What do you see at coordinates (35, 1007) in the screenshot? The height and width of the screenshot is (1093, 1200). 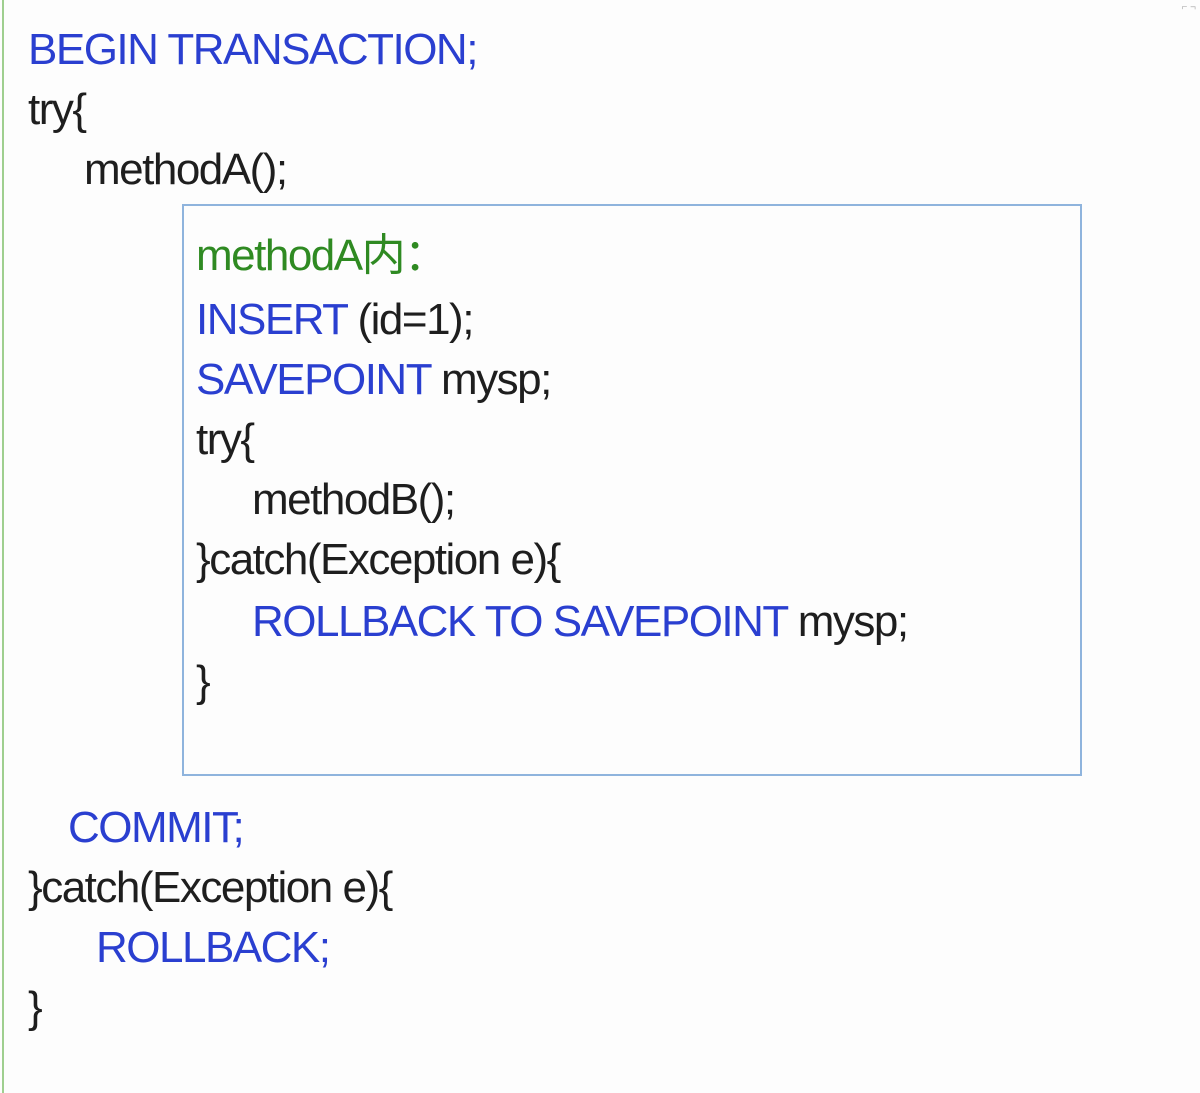 I see `outer-catch-close: }` at bounding box center [35, 1007].